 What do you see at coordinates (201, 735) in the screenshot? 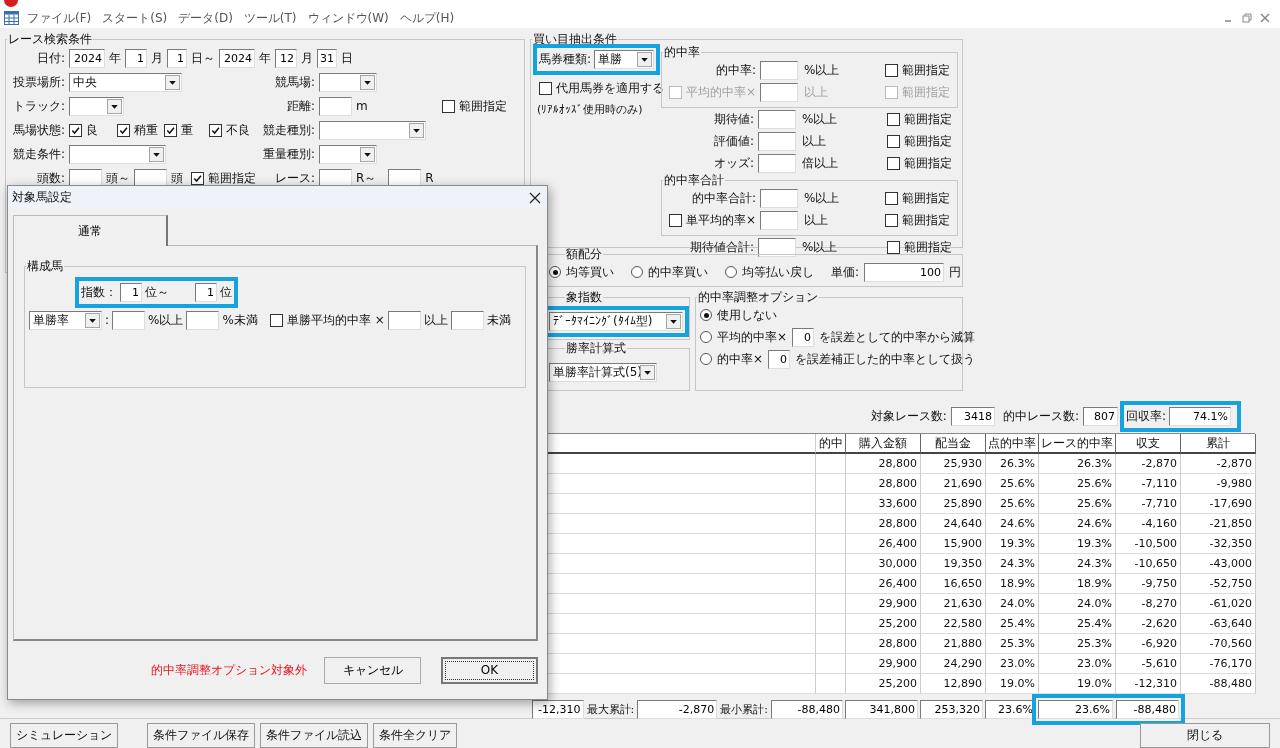
I see `footer-button: 条件ファイル保存` at bounding box center [201, 735].